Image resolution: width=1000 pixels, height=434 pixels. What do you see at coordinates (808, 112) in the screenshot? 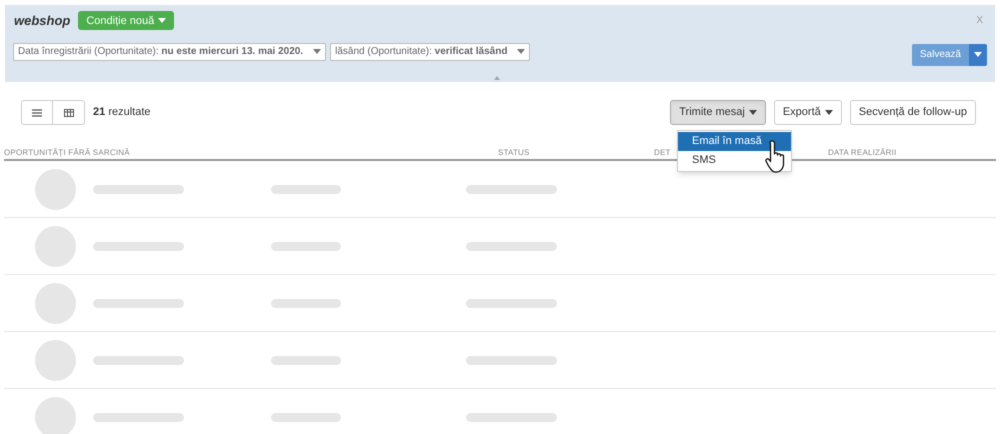
I see `dropdown-button: Exportă` at bounding box center [808, 112].